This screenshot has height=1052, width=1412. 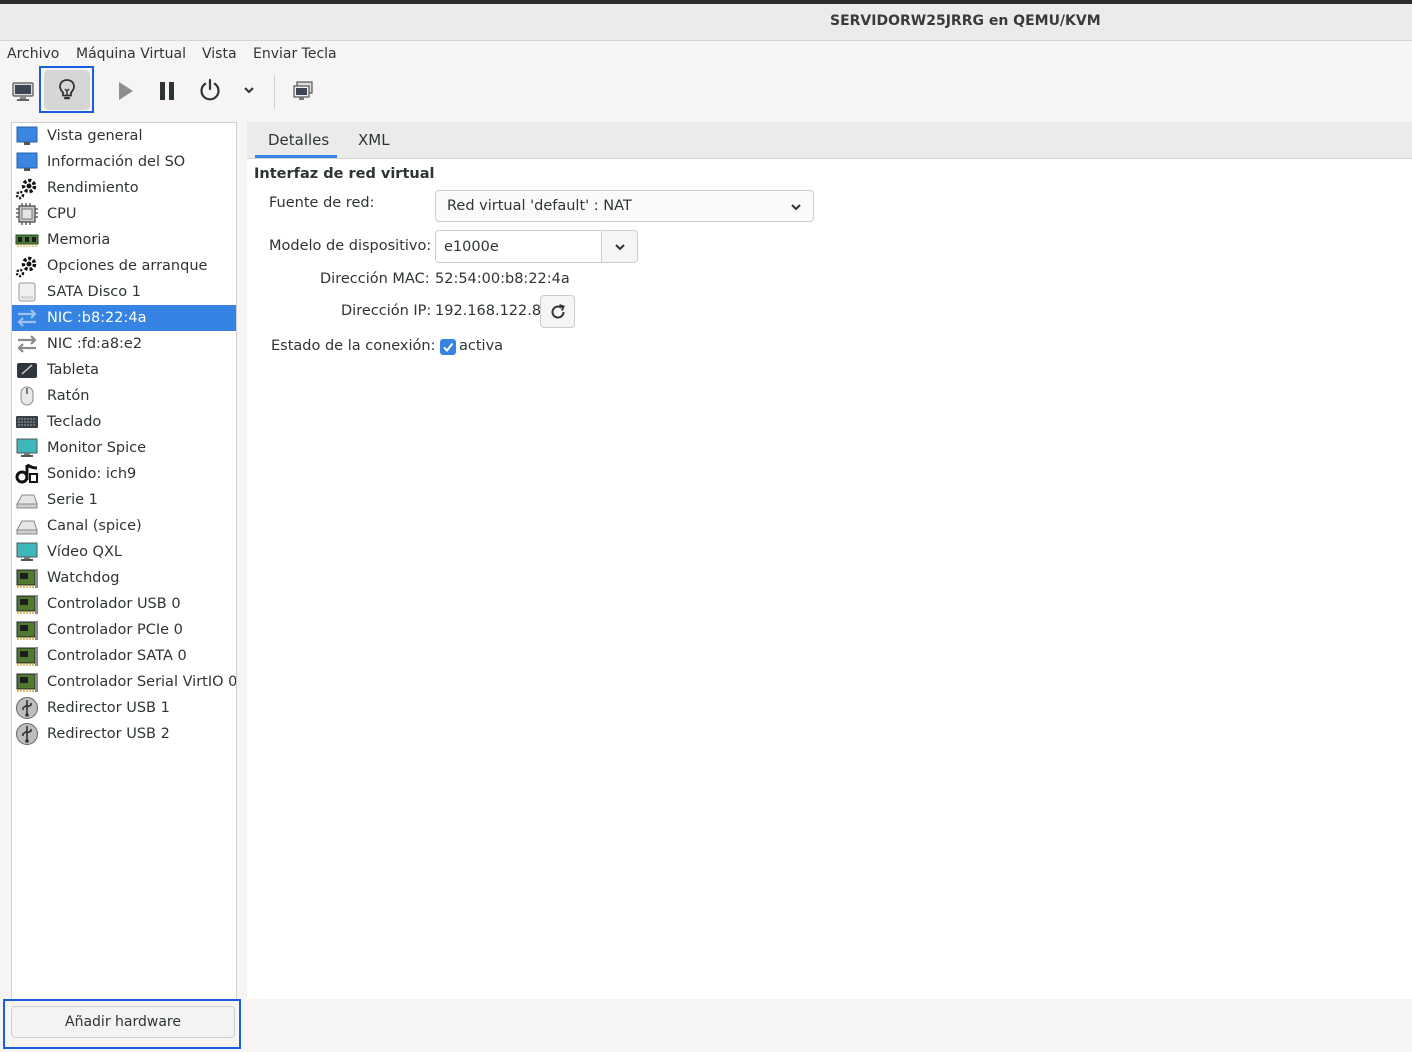 I want to click on sidebar-item-sonido-ich9: Sonido: ich9, so click(x=124, y=474).